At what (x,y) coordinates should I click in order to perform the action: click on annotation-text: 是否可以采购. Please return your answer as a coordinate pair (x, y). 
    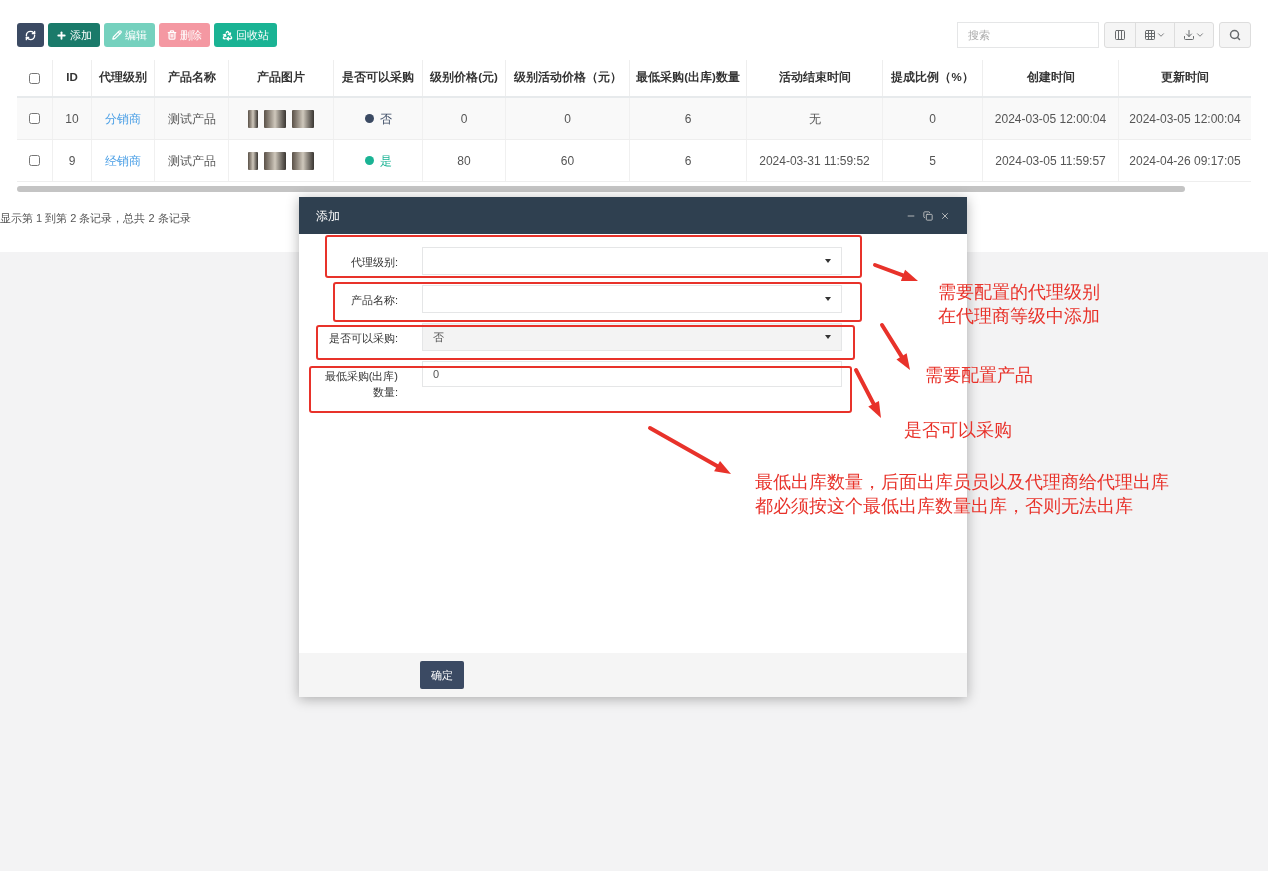
    Looking at the image, I should click on (958, 430).